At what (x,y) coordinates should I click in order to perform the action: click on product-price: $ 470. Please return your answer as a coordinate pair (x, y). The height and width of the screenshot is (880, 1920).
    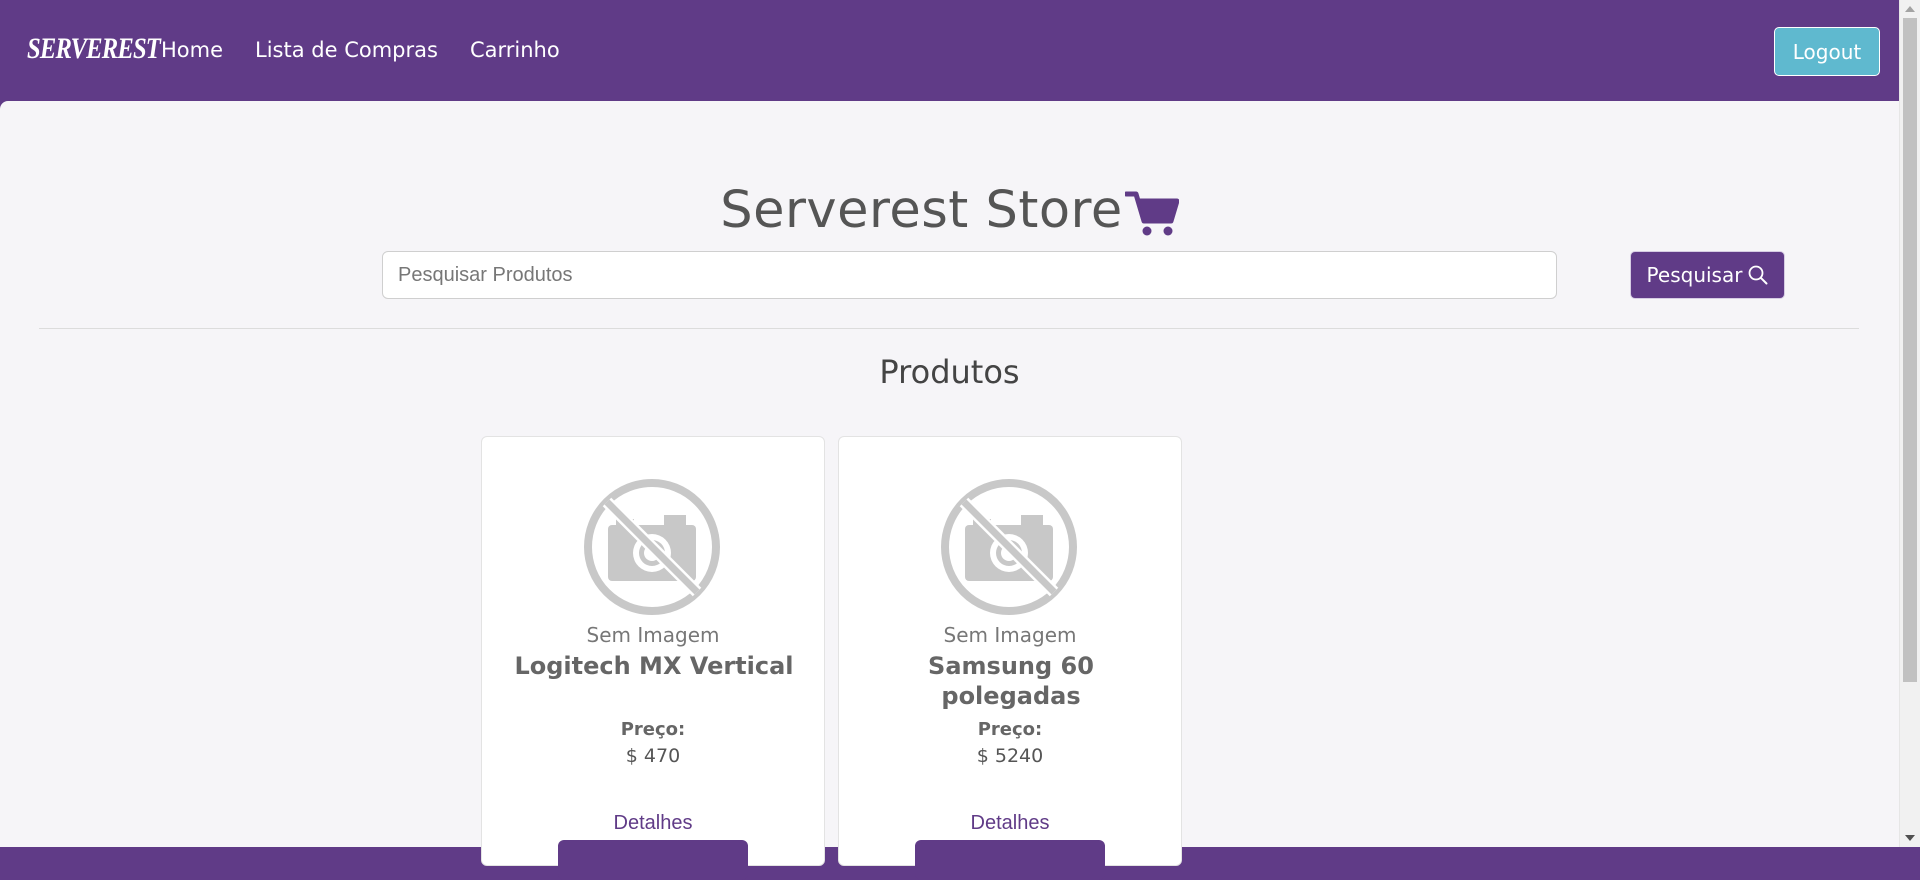
    Looking at the image, I should click on (653, 756).